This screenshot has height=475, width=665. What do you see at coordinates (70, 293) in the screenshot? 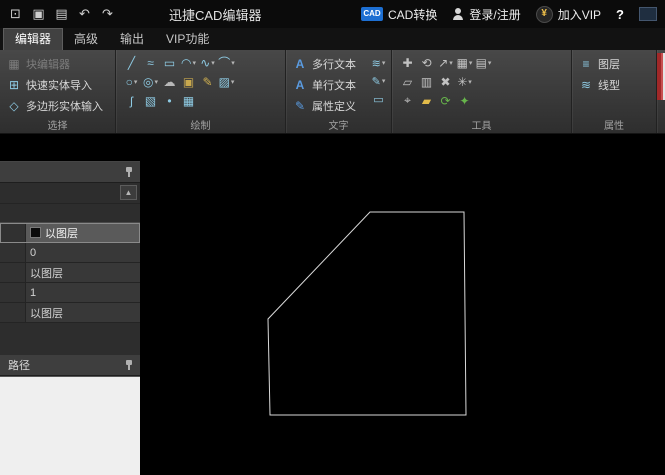
I see `property-row-scale: 1` at bounding box center [70, 293].